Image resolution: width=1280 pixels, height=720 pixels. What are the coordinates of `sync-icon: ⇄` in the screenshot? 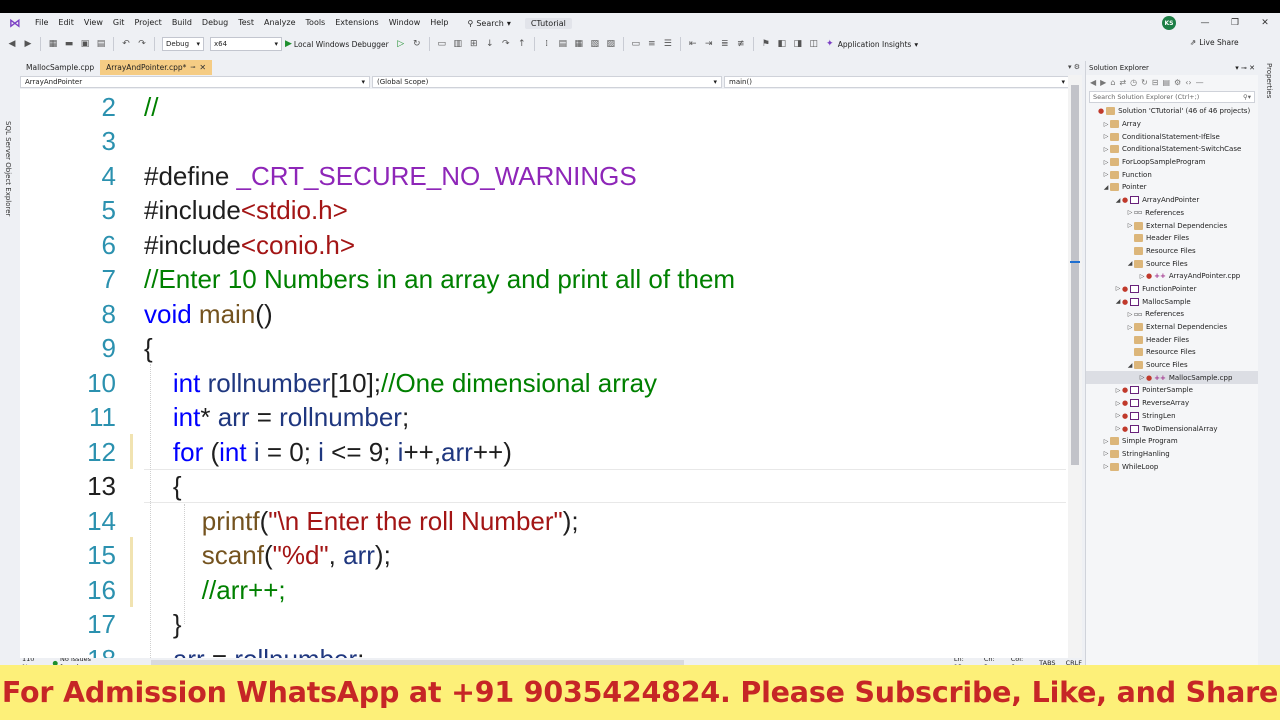 It's located at (1122, 82).